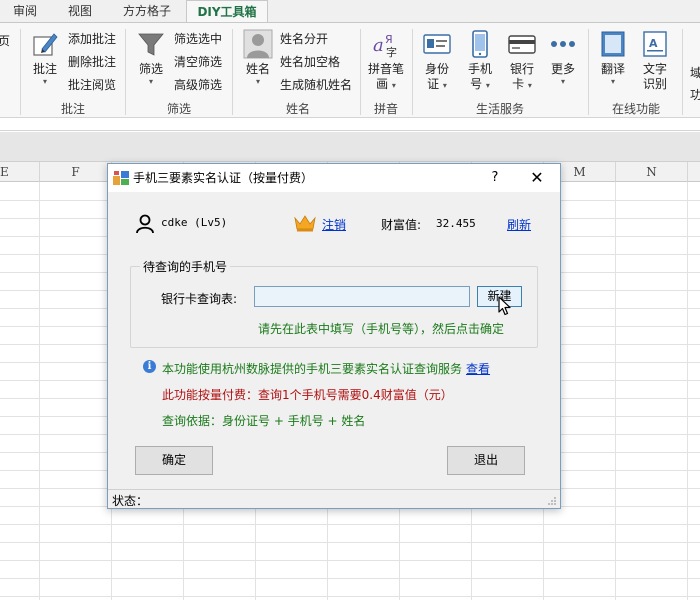  Describe the element at coordinates (350, 125) in the screenshot. I see `formula-bar` at that location.